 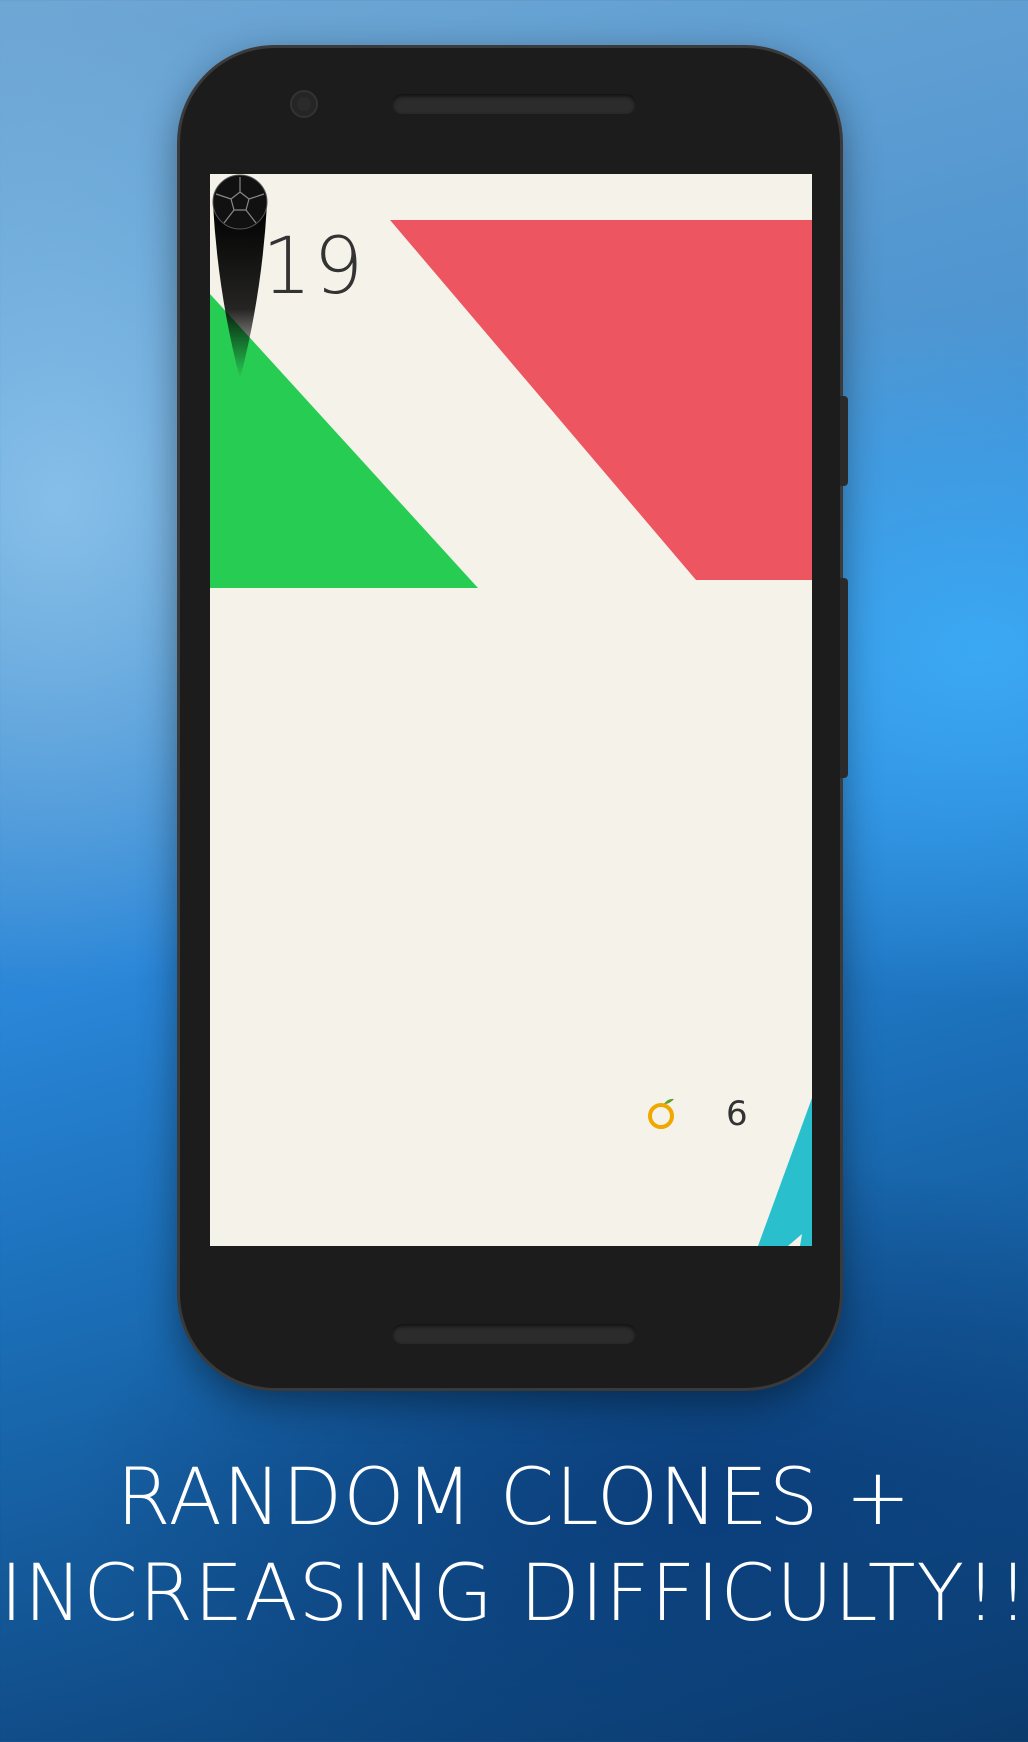 What do you see at coordinates (661, 1113) in the screenshot?
I see `coin-icon` at bounding box center [661, 1113].